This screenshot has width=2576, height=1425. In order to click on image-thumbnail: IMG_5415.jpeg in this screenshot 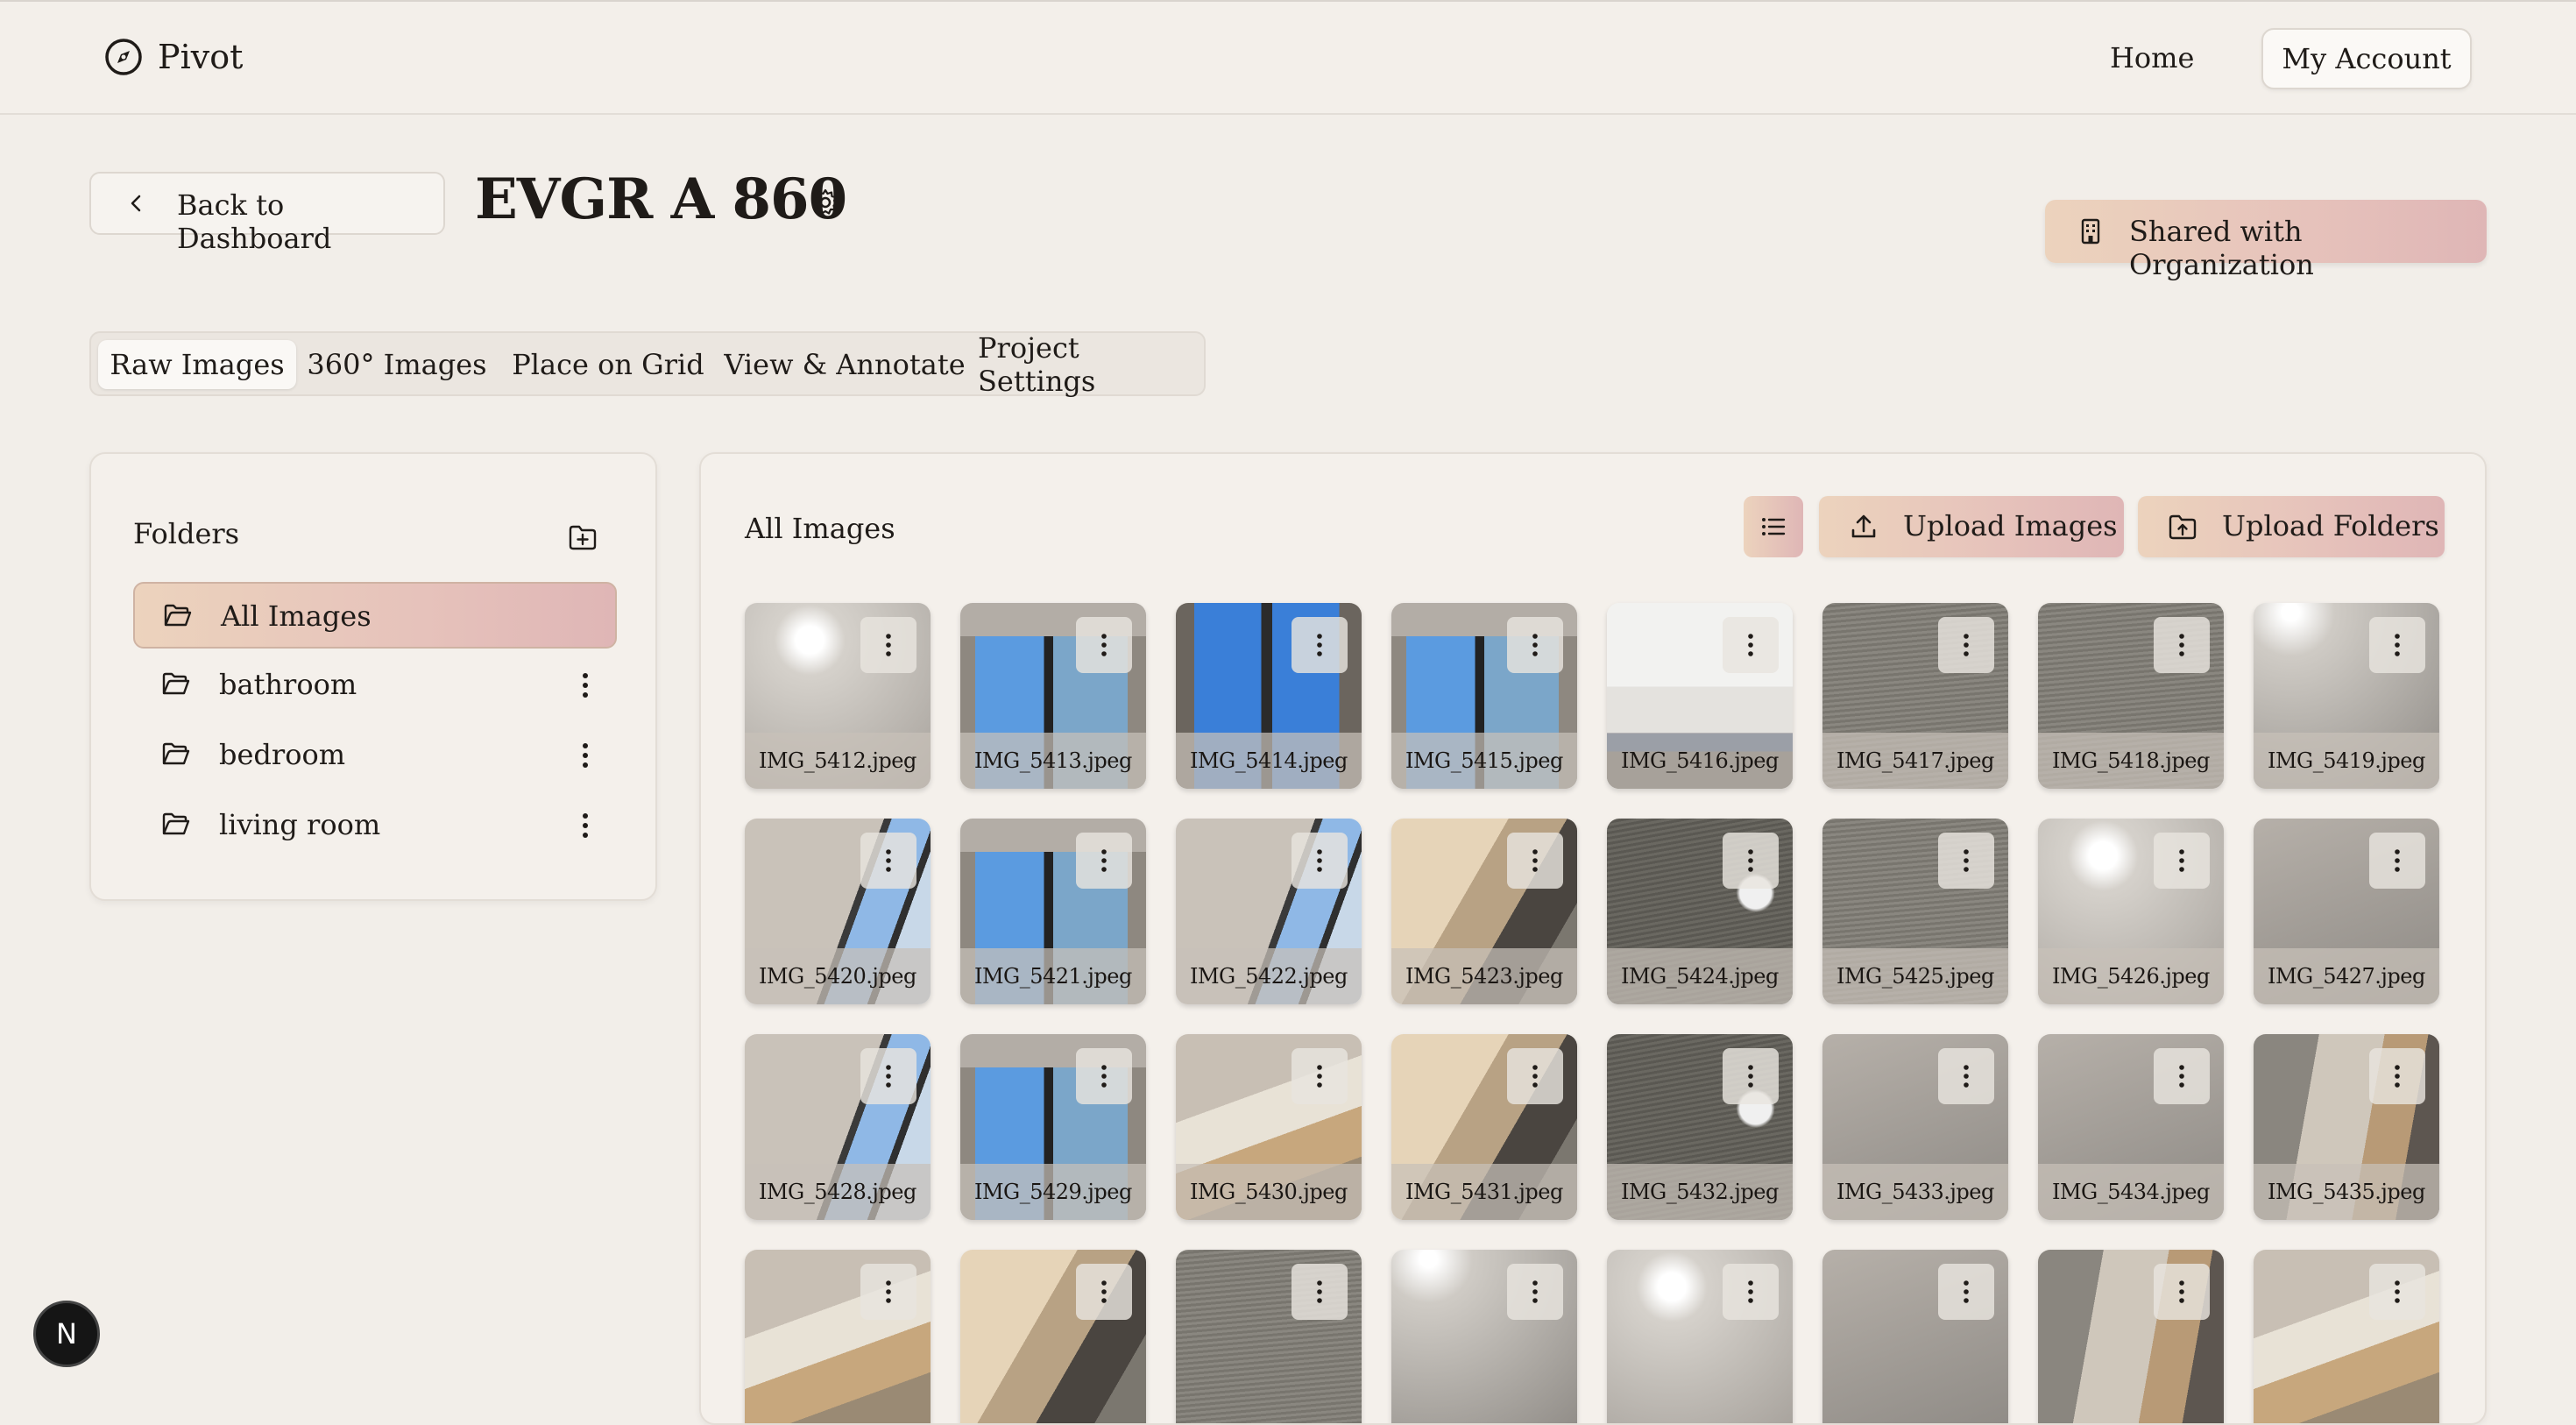, I will do `click(1484, 696)`.